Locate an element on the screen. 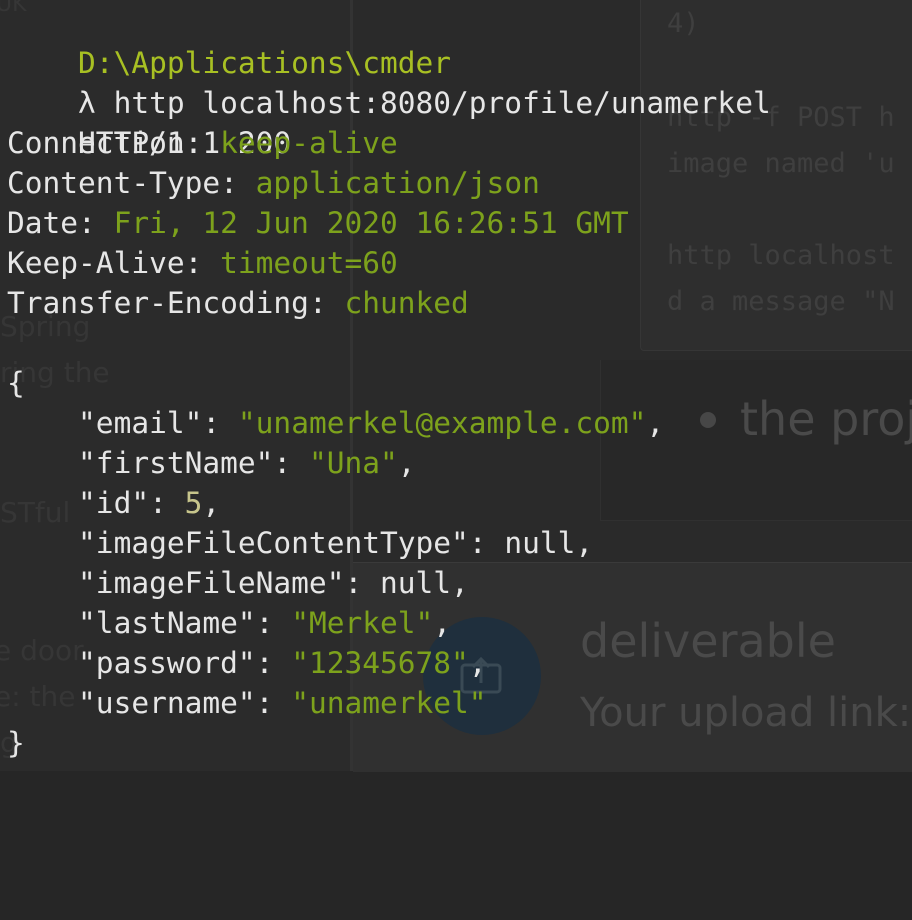 The height and width of the screenshot is (920, 912). header-key: Content-Type is located at coordinates (114, 183).